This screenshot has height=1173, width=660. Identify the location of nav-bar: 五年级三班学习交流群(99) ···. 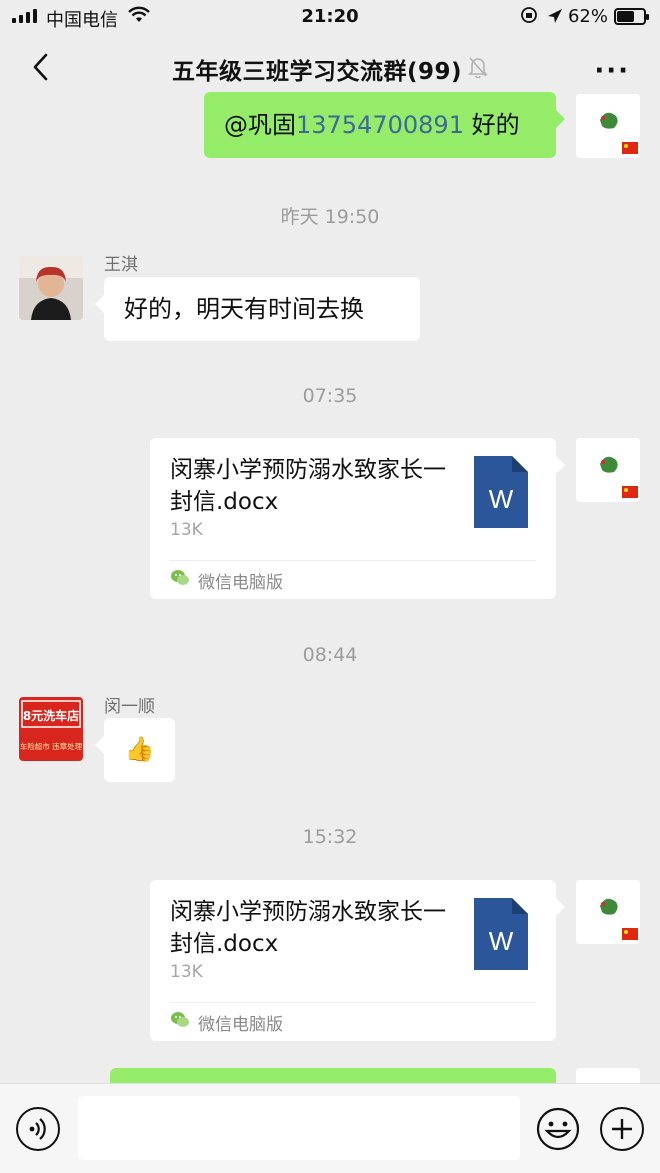
(330, 67).